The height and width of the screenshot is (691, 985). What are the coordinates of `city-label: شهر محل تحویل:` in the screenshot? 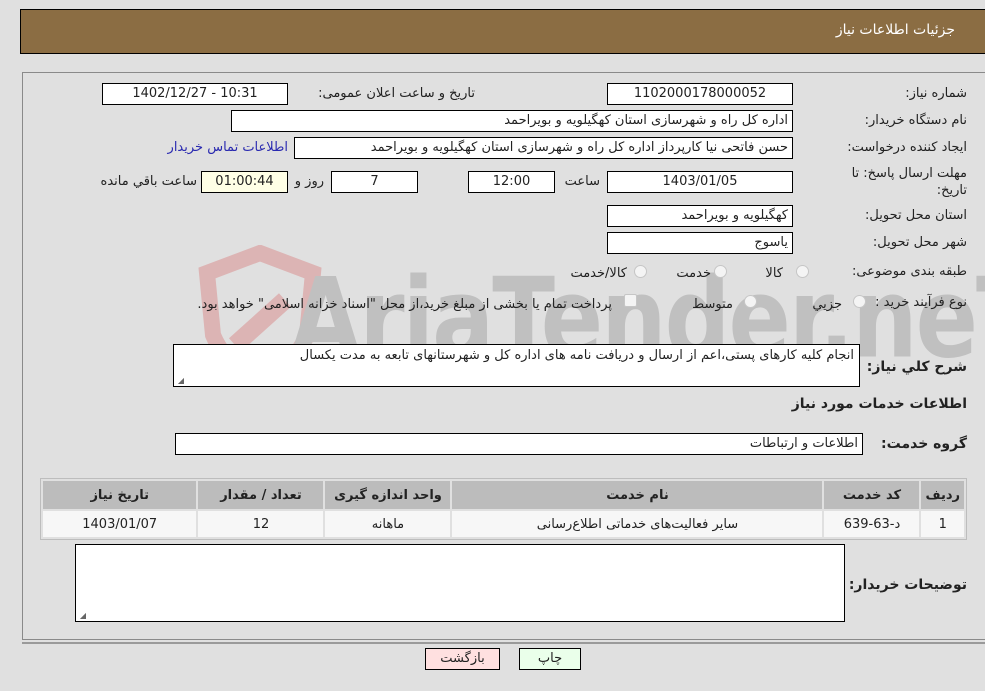 It's located at (919, 242).